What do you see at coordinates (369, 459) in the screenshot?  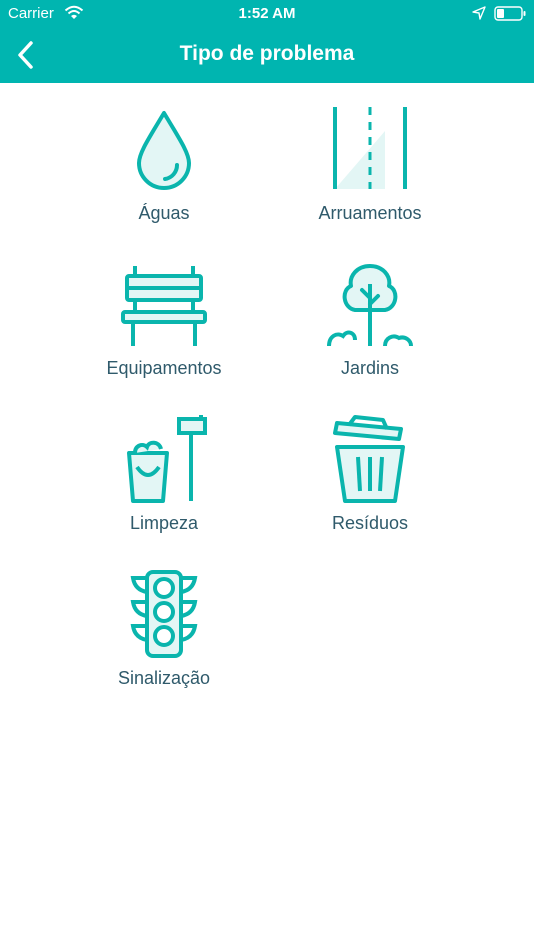 I see `trash-bin-icon` at bounding box center [369, 459].